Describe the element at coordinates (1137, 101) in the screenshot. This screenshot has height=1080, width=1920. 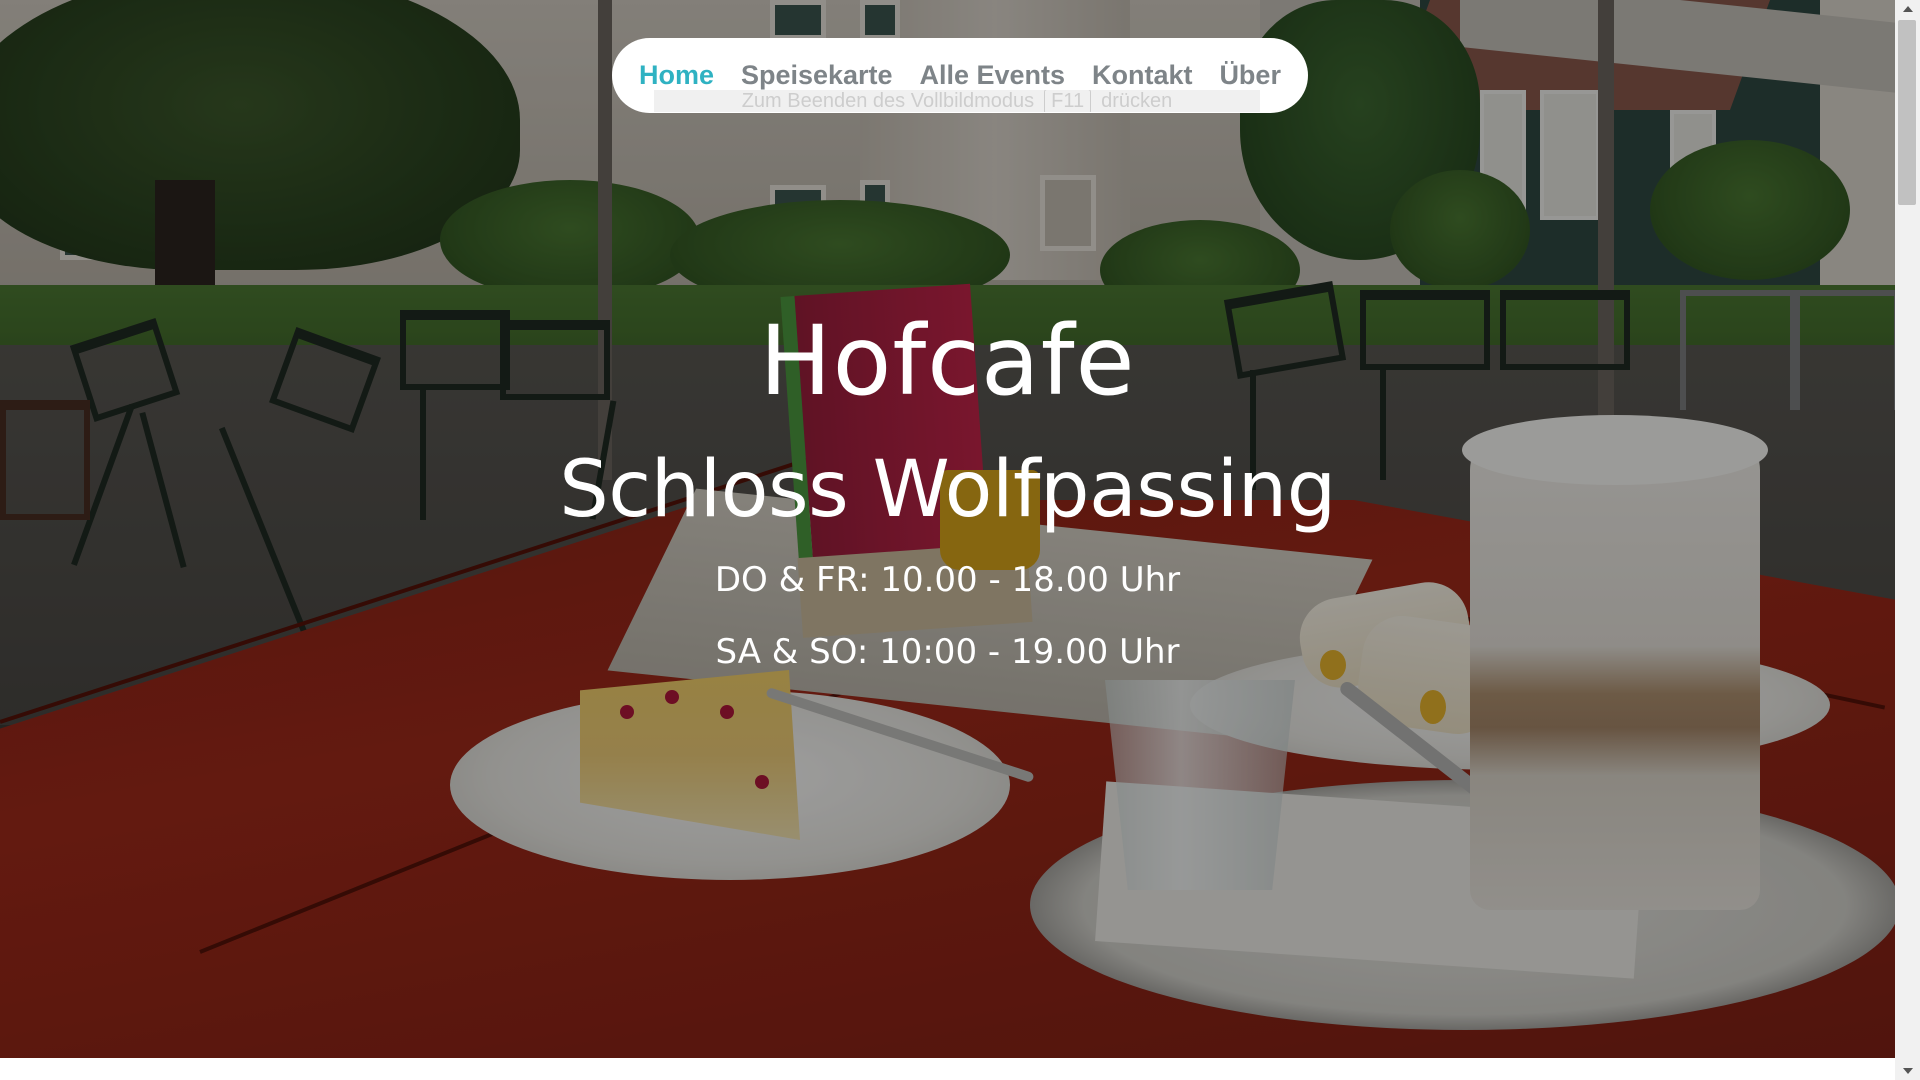
I see `fullscreen-hint-text-after: drücken` at that location.